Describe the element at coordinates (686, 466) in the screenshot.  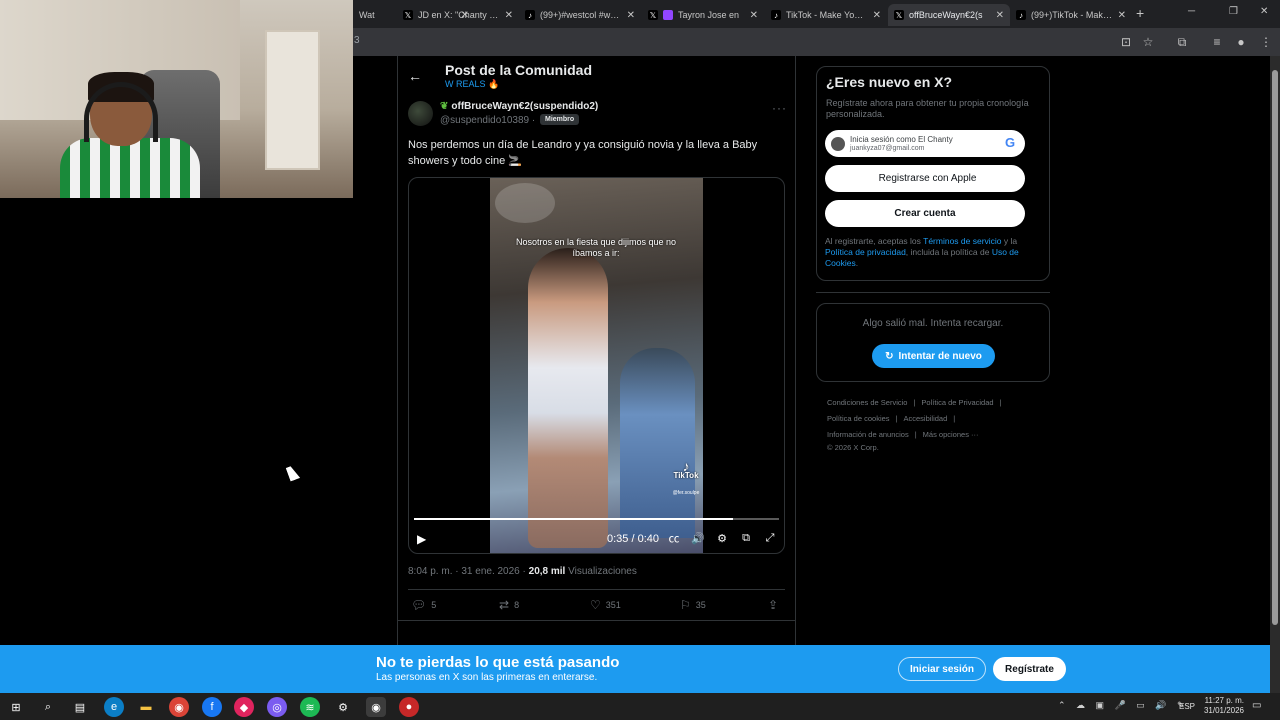
I see `tiktok-note-icon: ♪` at that location.